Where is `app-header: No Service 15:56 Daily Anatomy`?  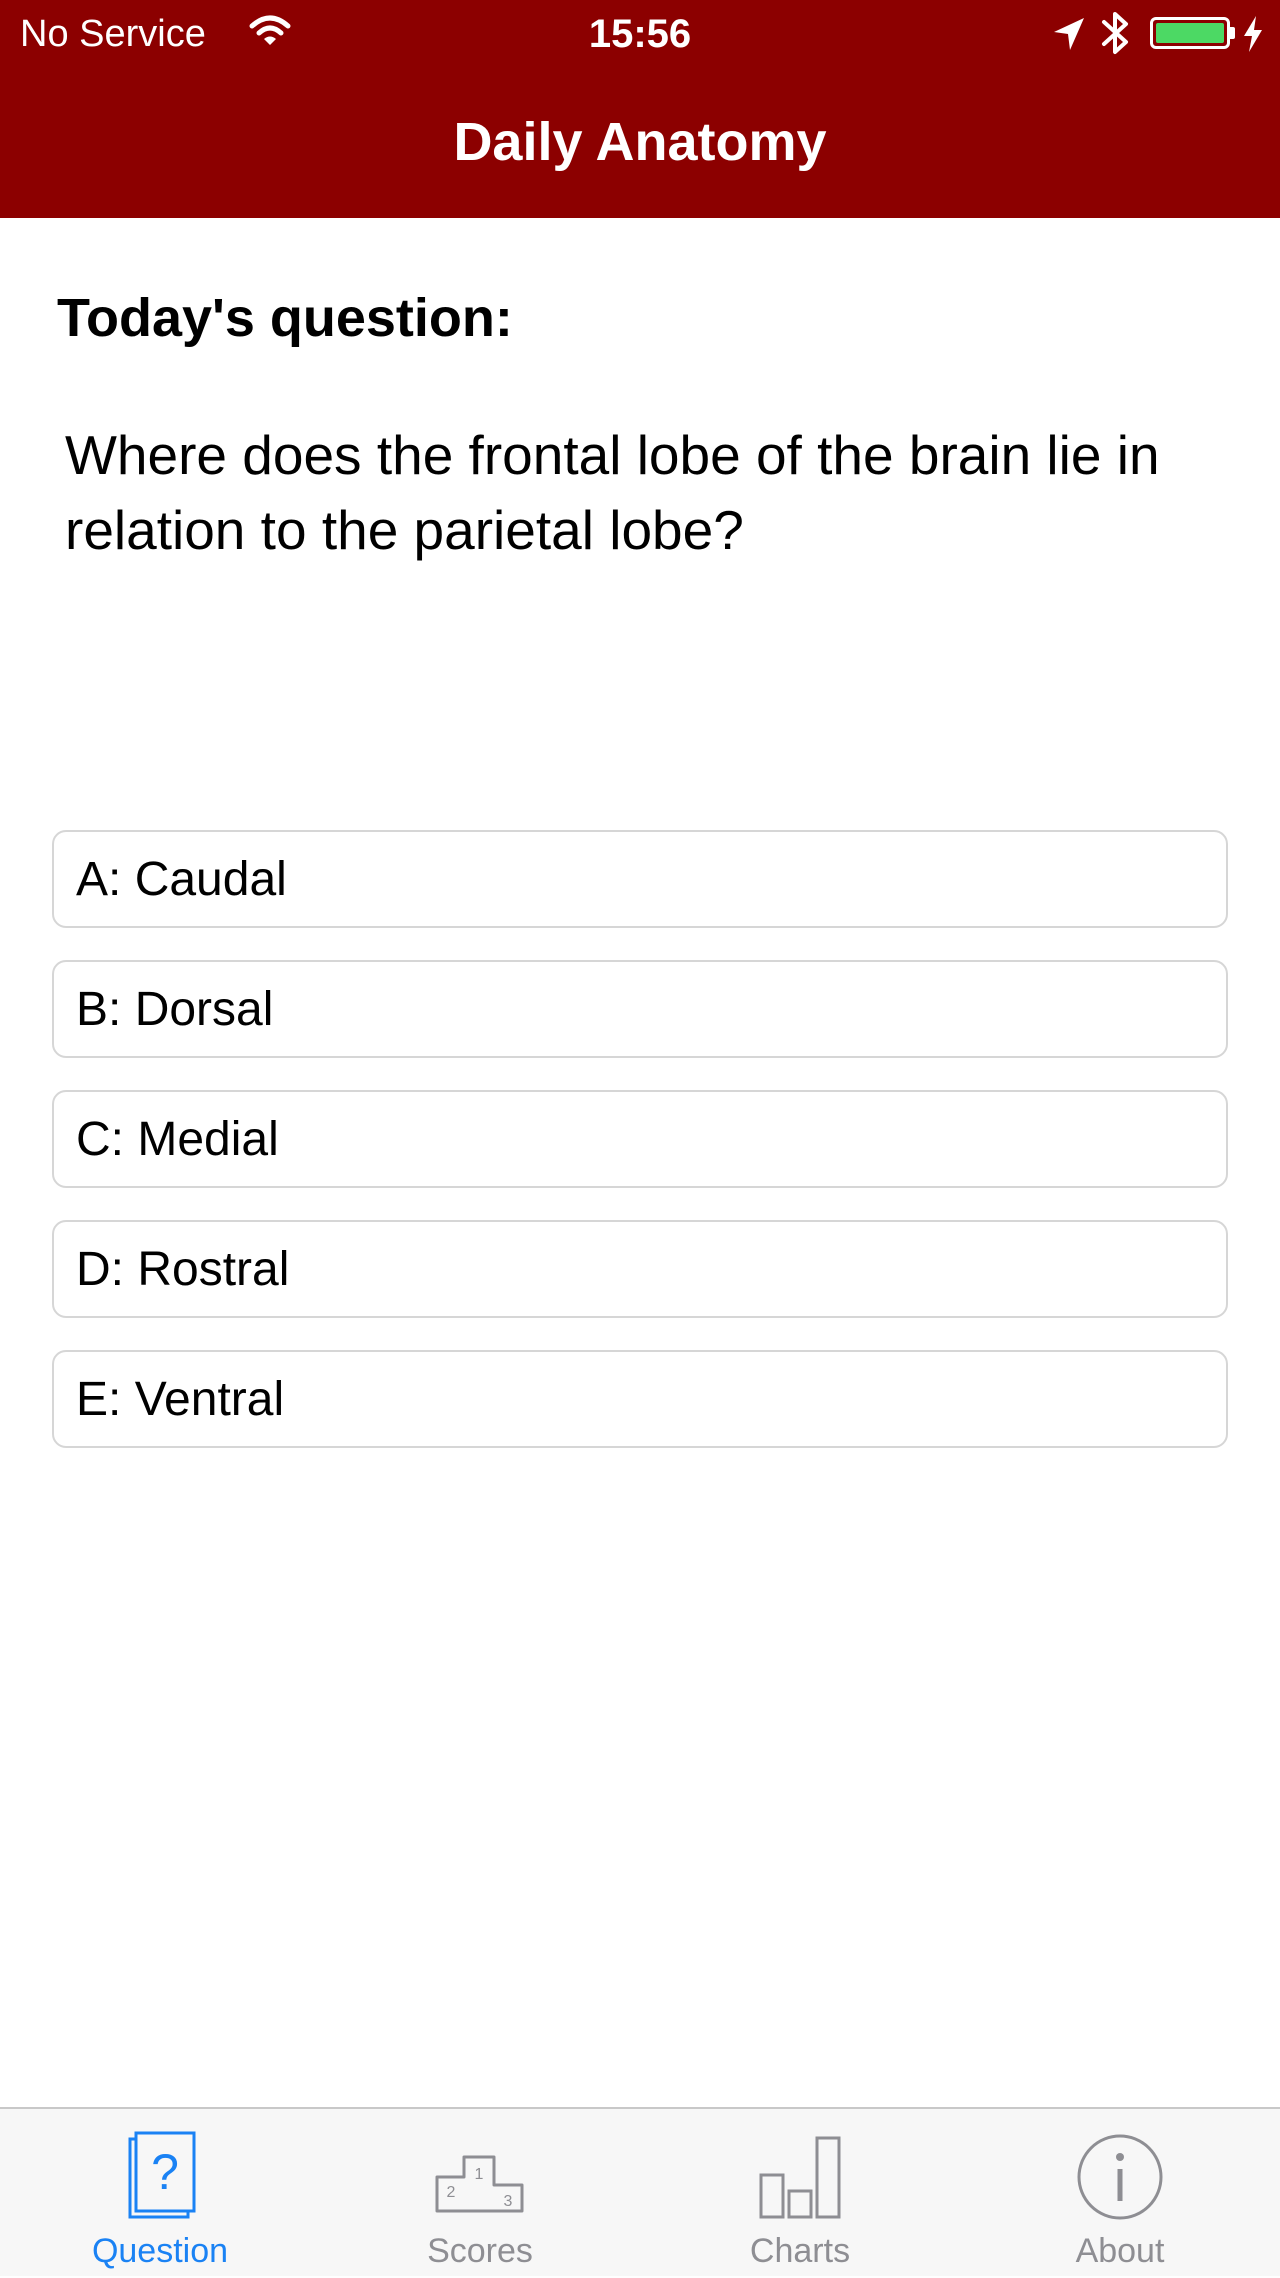 app-header: No Service 15:56 Daily Anatomy is located at coordinates (640, 109).